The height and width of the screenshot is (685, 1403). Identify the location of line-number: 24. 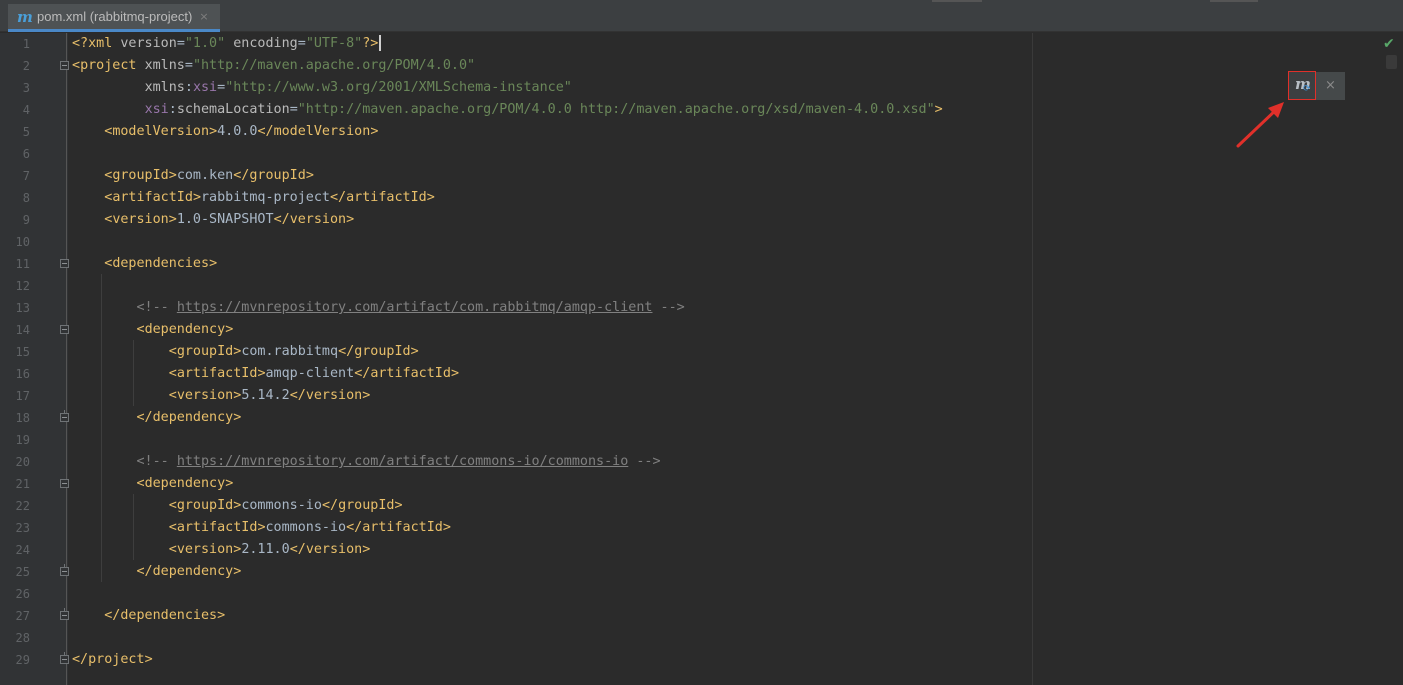
(22, 550).